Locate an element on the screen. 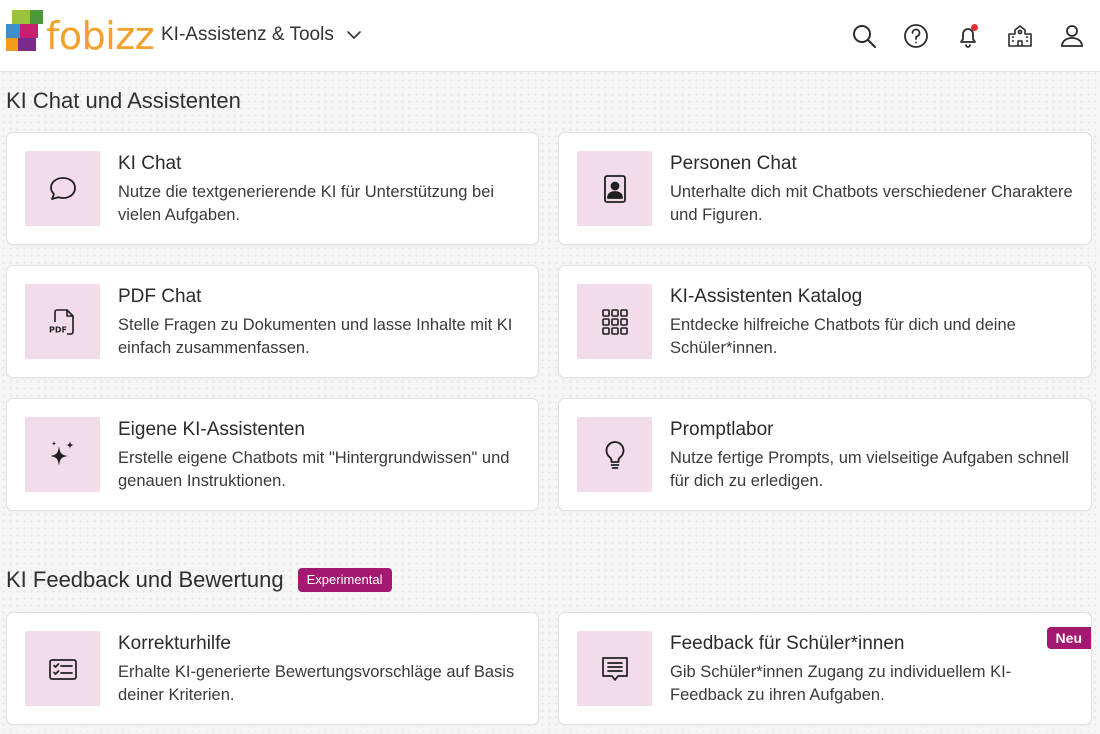 This screenshot has height=734, width=1100. sparkles-icon is located at coordinates (61, 453).